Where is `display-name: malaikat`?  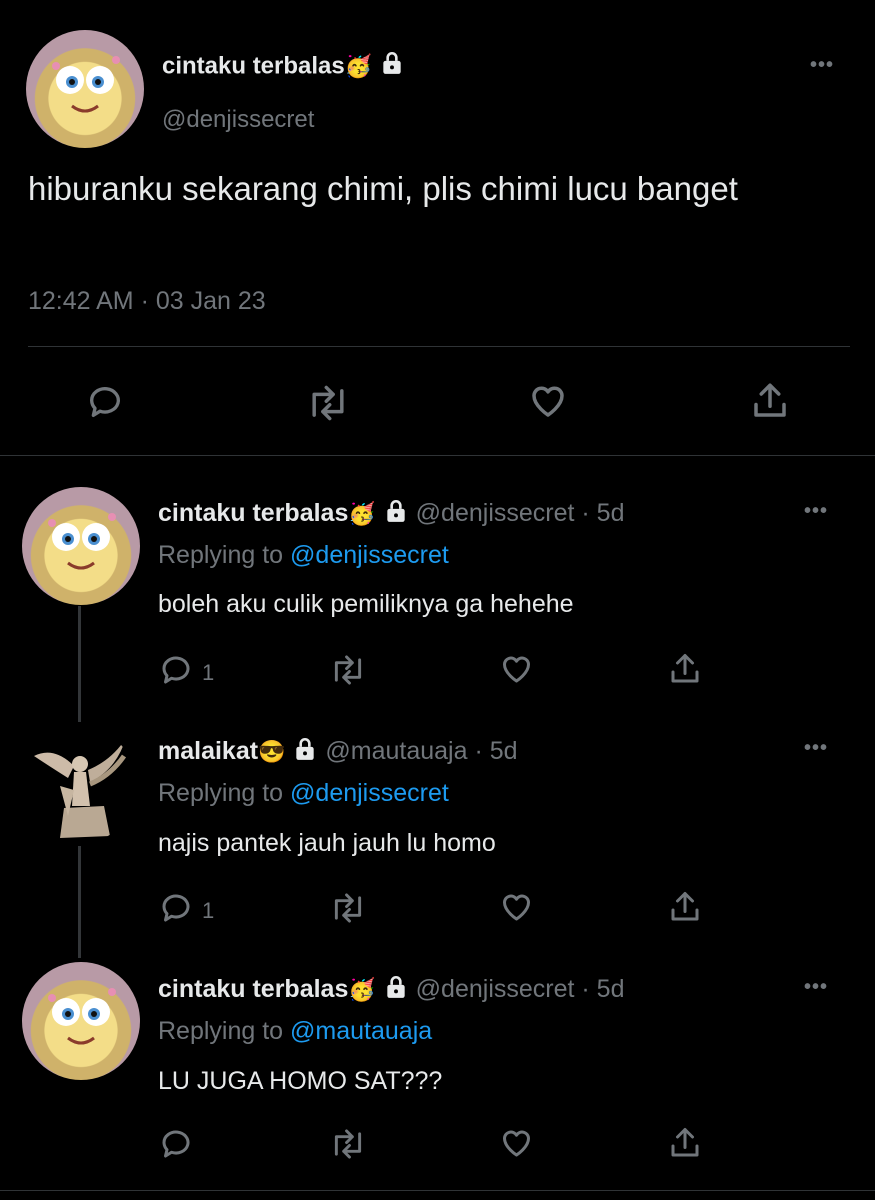
display-name: malaikat is located at coordinates (208, 751).